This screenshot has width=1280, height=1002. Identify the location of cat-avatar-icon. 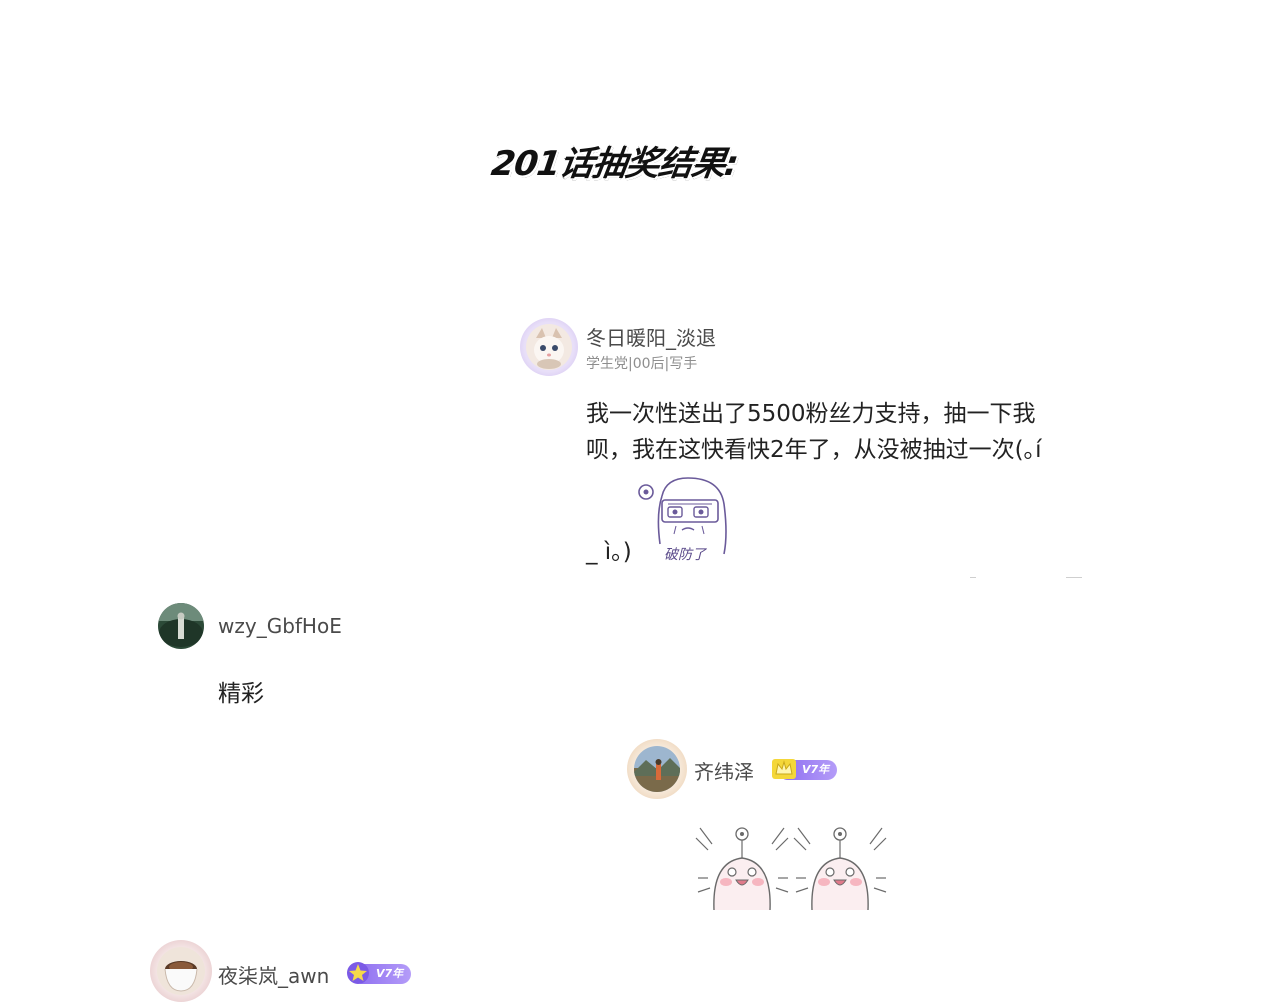
(549, 347).